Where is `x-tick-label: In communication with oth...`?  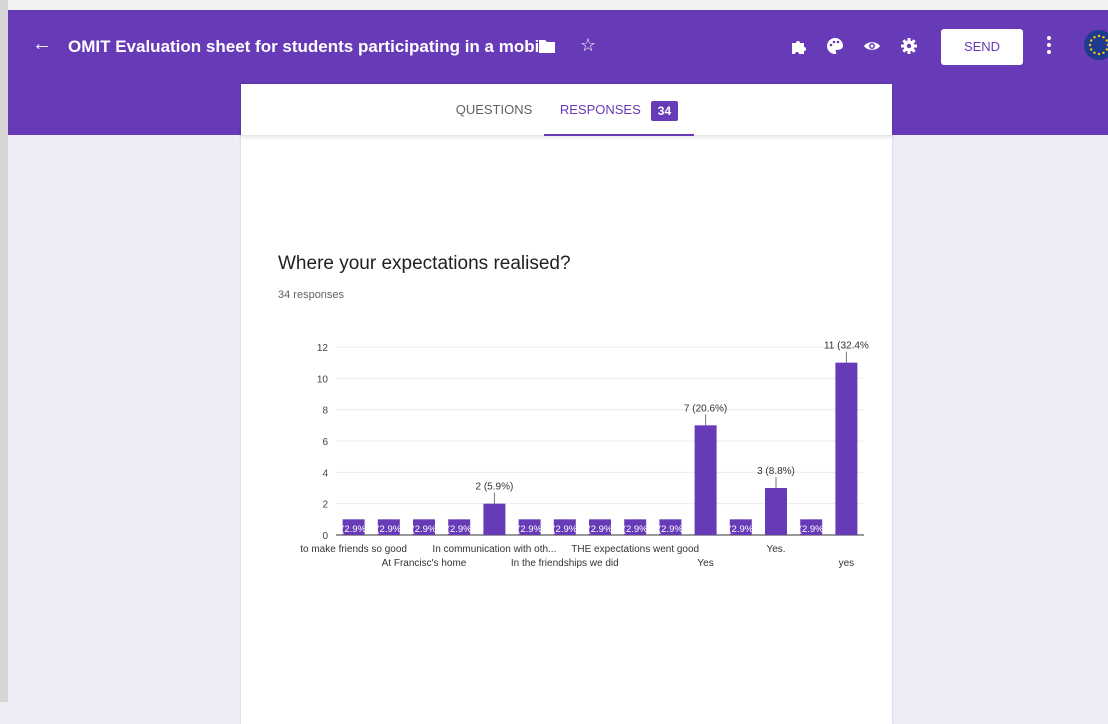
x-tick-label: In communication with oth... is located at coordinates (494, 549).